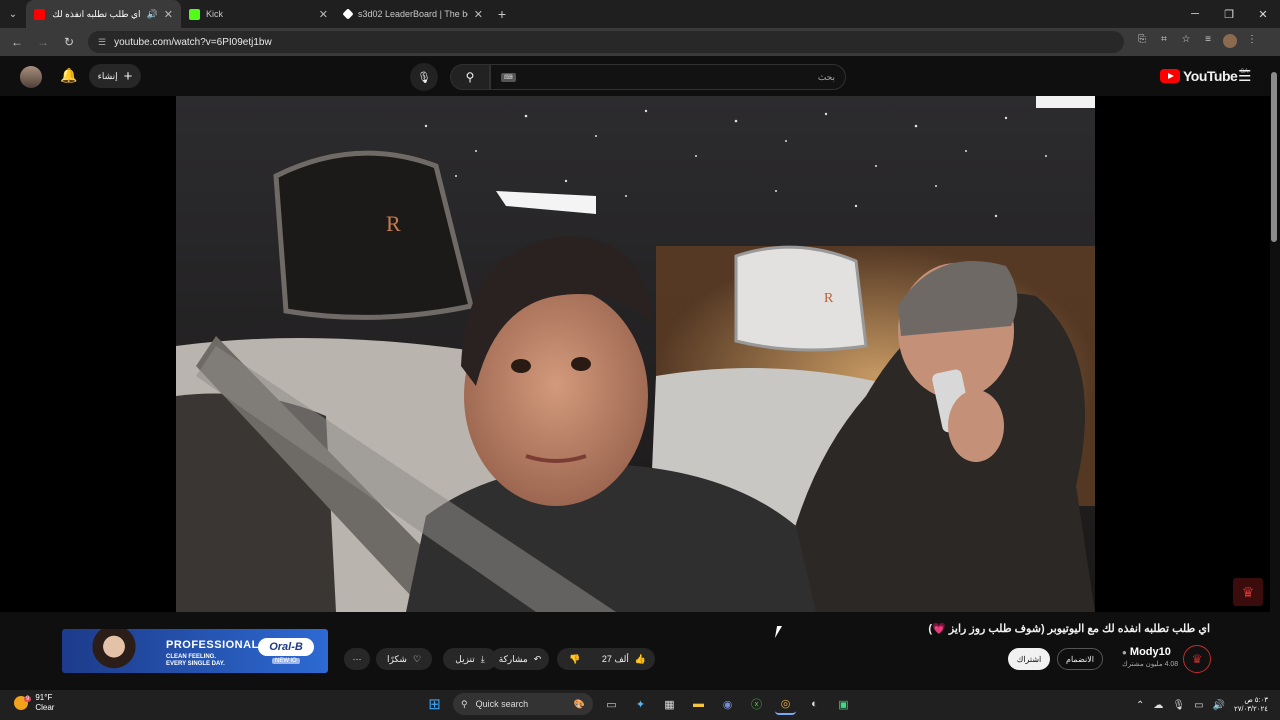 This screenshot has width=1280, height=720. Describe the element at coordinates (669, 704) in the screenshot. I see `microsoft-store-icon: ▦` at that location.